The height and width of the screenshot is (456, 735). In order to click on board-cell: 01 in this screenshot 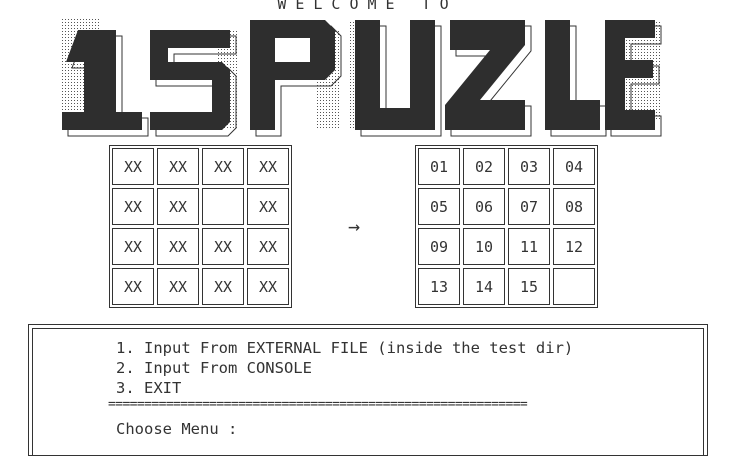, I will do `click(439, 166)`.